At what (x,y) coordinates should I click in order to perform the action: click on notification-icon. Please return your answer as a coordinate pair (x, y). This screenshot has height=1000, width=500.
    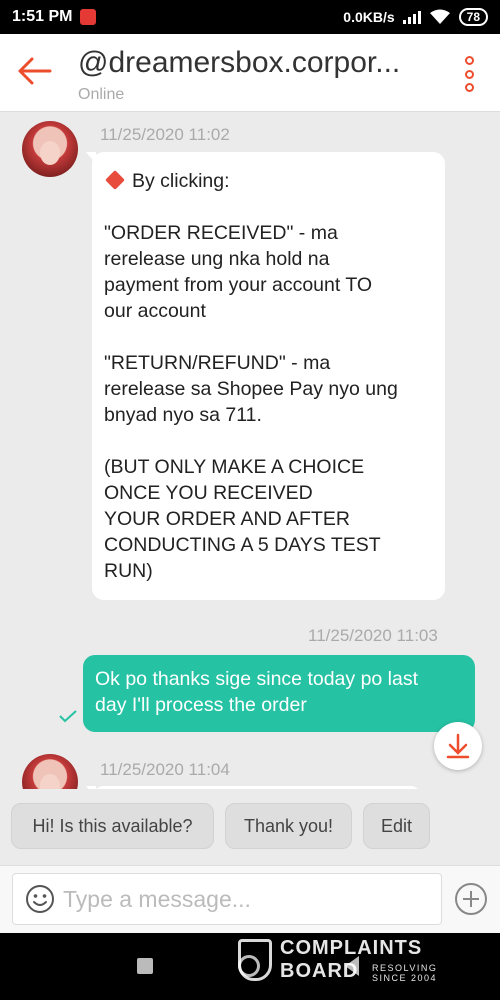
    Looking at the image, I should click on (88, 17).